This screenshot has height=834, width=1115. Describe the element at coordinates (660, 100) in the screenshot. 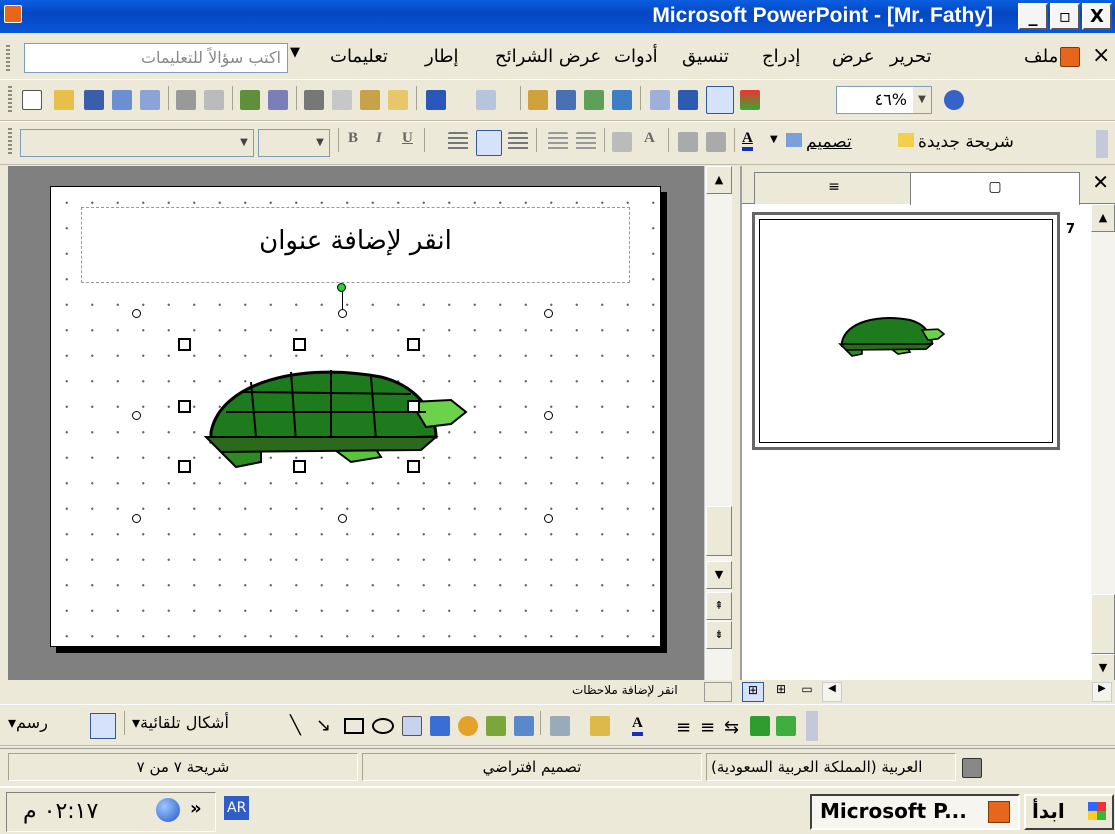

I see `expand-all-icon` at that location.